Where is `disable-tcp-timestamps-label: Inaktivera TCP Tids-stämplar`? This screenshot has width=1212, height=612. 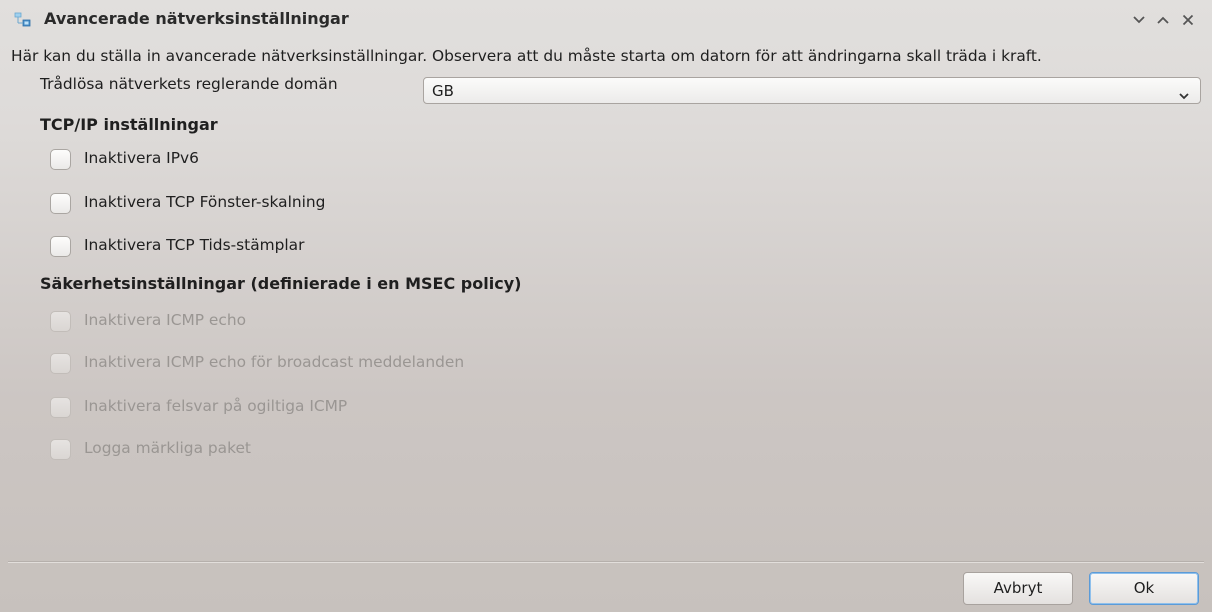
disable-tcp-timestamps-label: Inaktivera TCP Tids-stämplar is located at coordinates (194, 245).